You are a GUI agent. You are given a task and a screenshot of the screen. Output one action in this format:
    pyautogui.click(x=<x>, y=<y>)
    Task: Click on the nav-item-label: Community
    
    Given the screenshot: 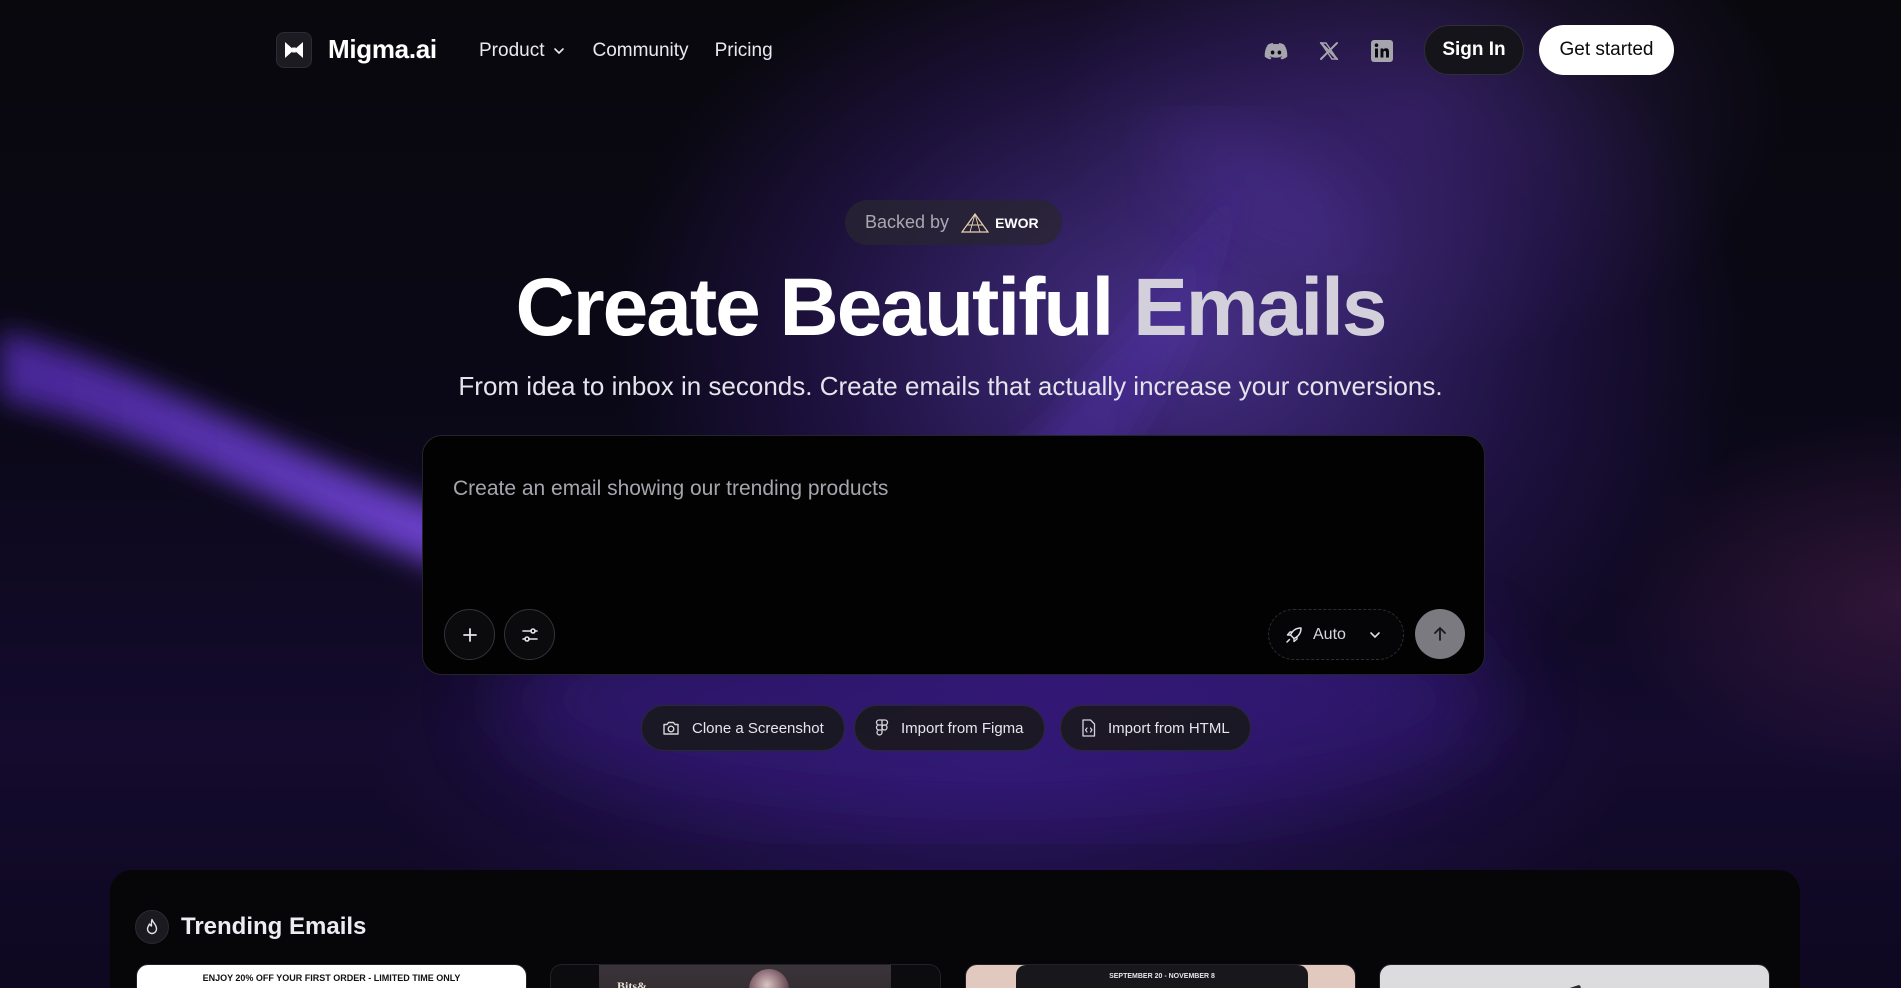 What is the action you would take?
    pyautogui.click(x=640, y=50)
    